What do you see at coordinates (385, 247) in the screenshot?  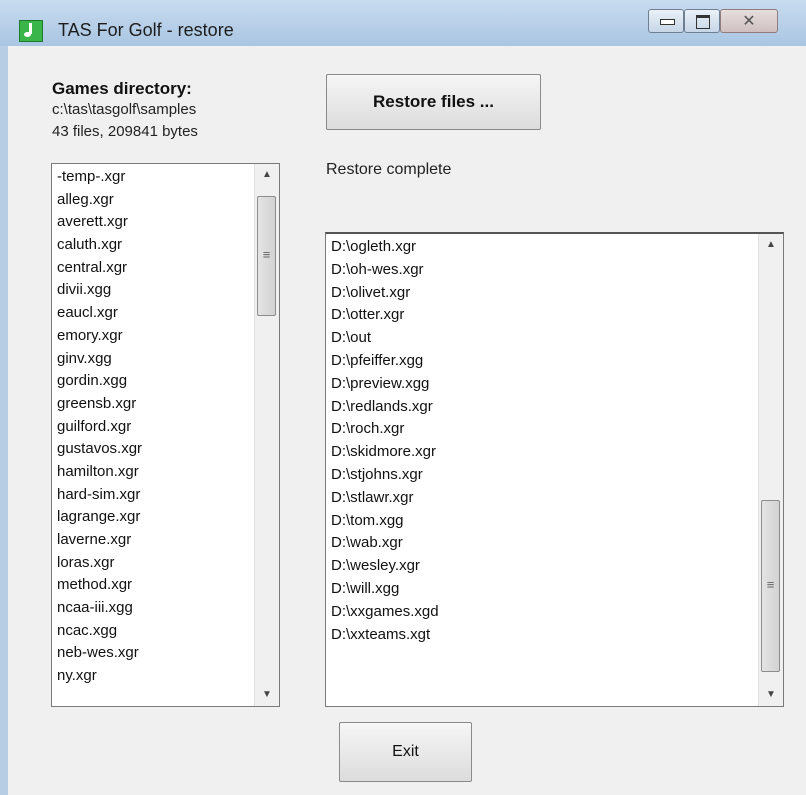 I see `list-item: D:\ogleth.xgr` at bounding box center [385, 247].